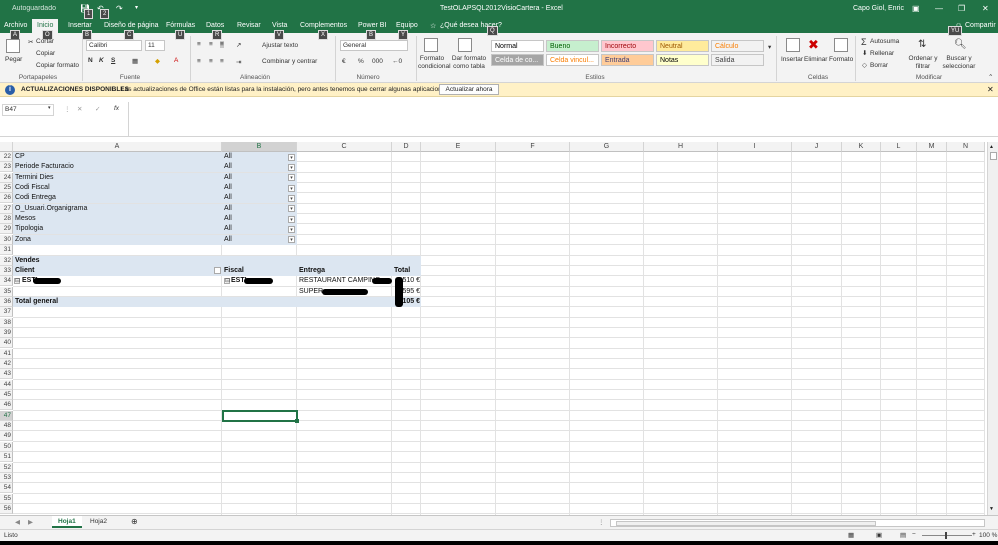 This screenshot has width=998, height=545. What do you see at coordinates (6, 270) in the screenshot?
I see `row-header-33: 33` at bounding box center [6, 270].